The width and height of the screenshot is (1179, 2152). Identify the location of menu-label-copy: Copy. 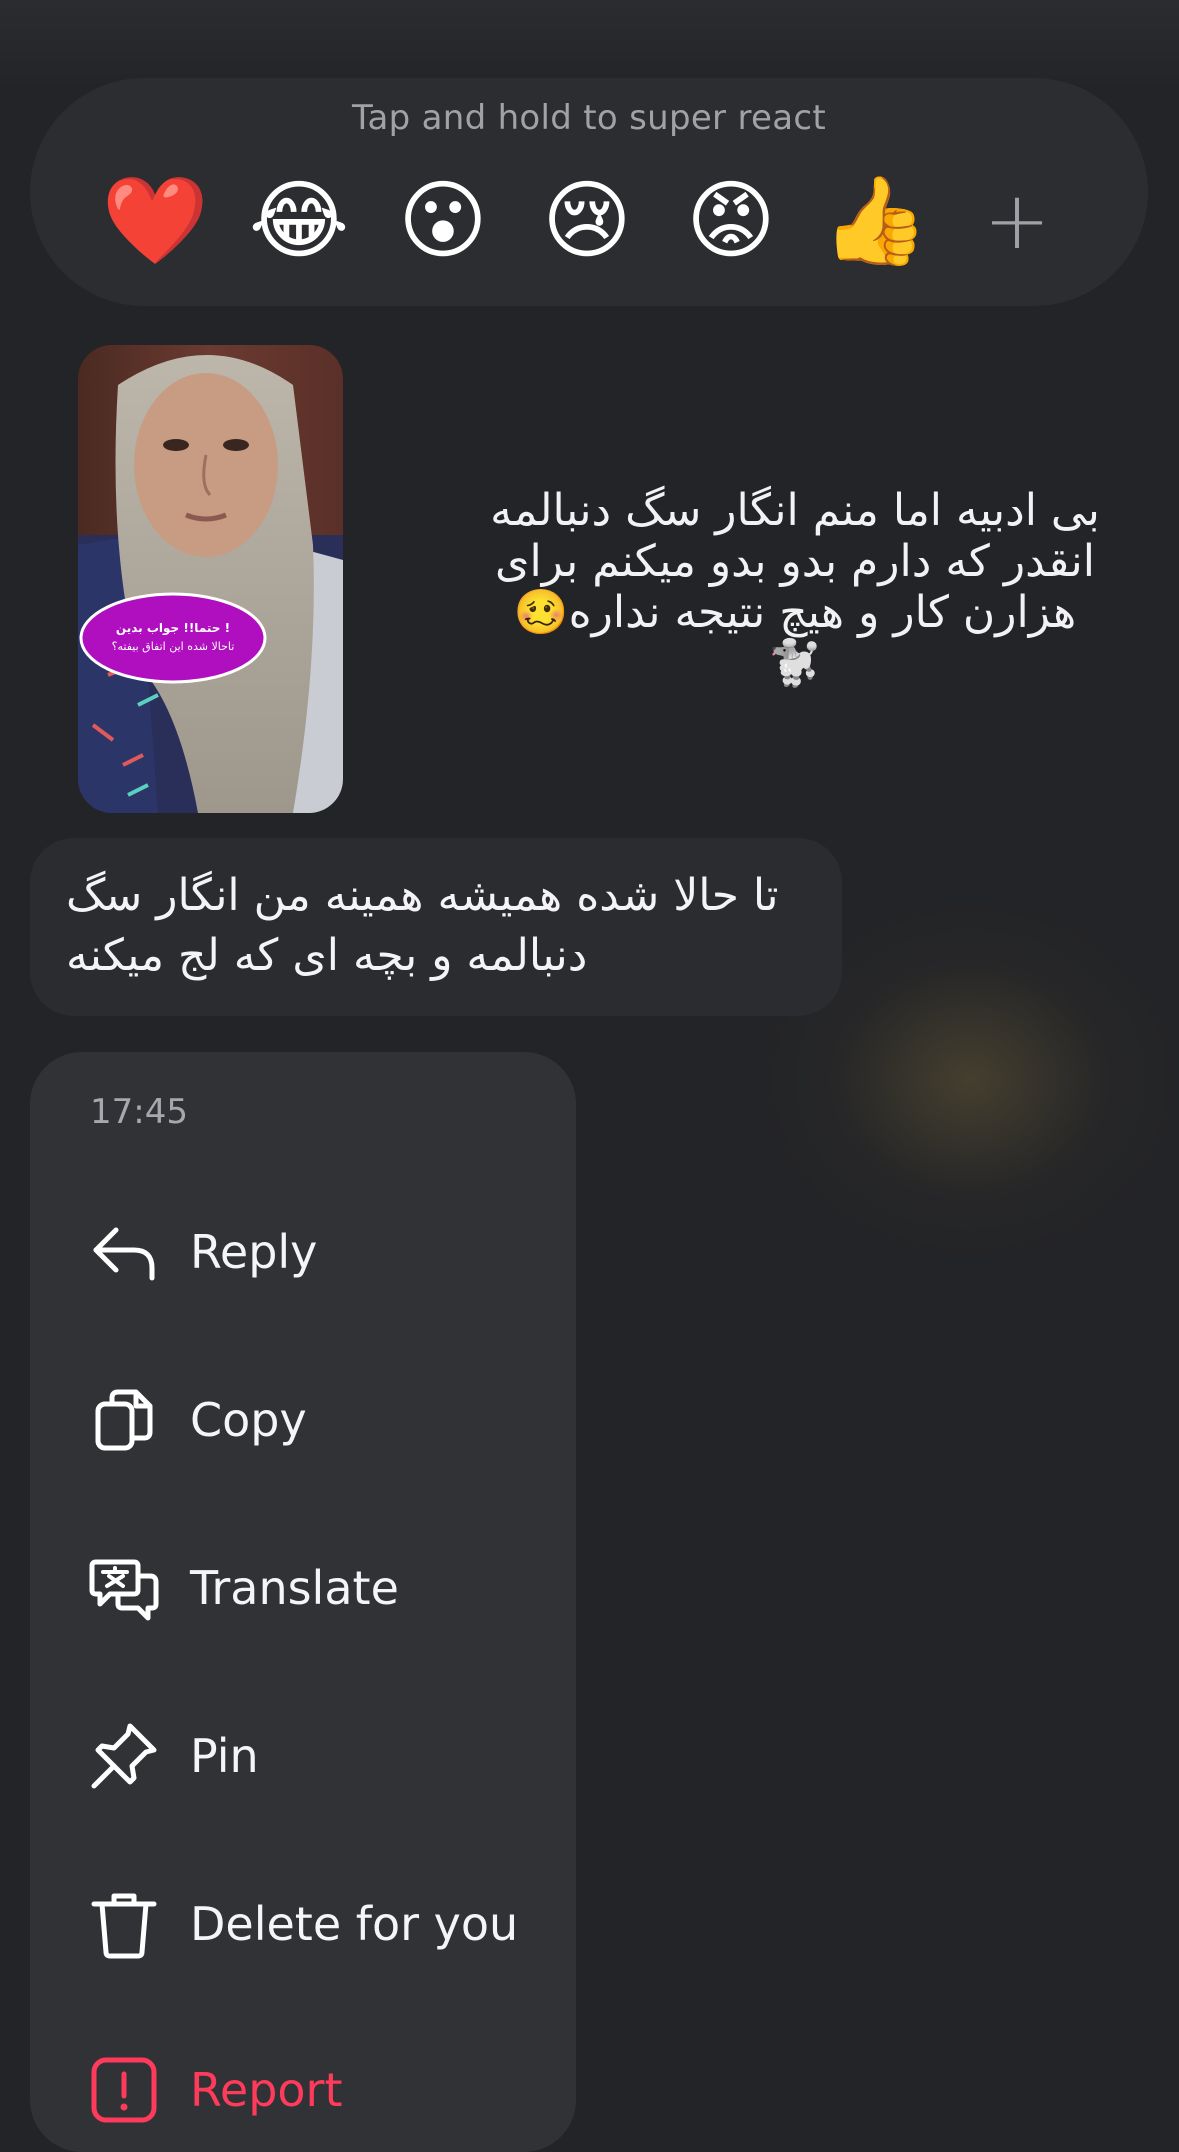
(248, 1420).